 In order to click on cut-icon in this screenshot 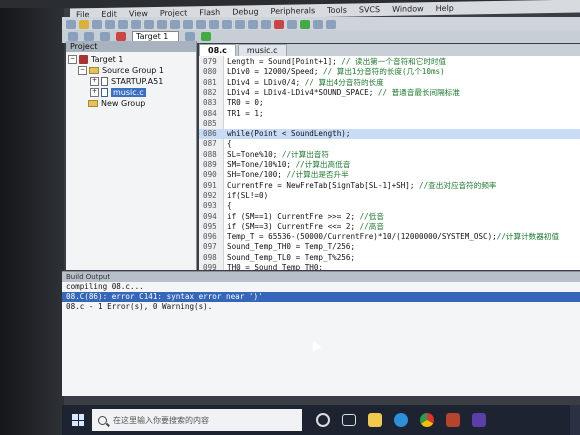, I will do `click(123, 24)`.